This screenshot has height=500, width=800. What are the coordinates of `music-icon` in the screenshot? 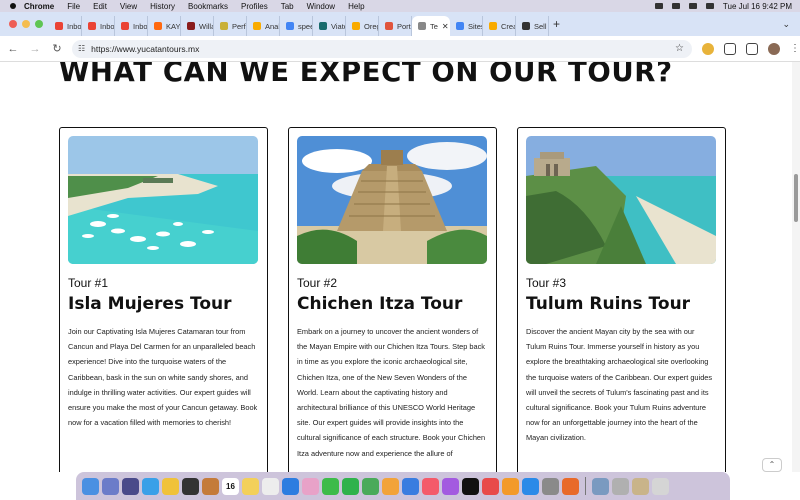 It's located at (430, 486).